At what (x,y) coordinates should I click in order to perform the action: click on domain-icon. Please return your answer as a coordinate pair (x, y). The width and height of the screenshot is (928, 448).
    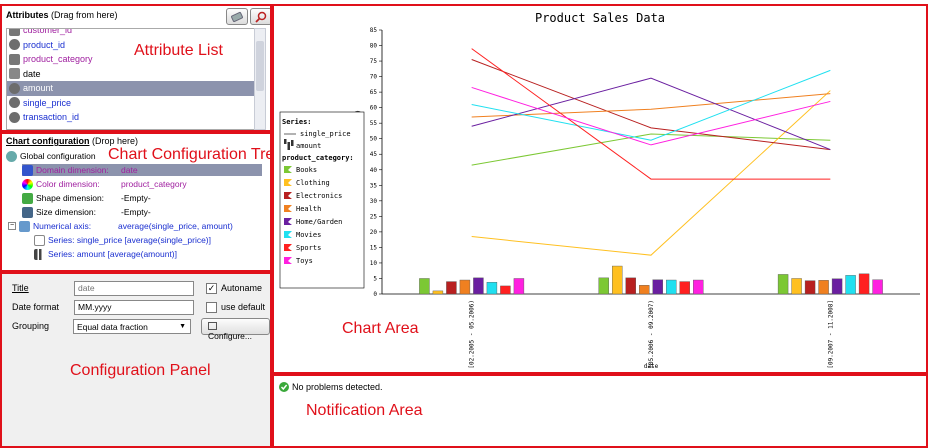
    Looking at the image, I should click on (27, 170).